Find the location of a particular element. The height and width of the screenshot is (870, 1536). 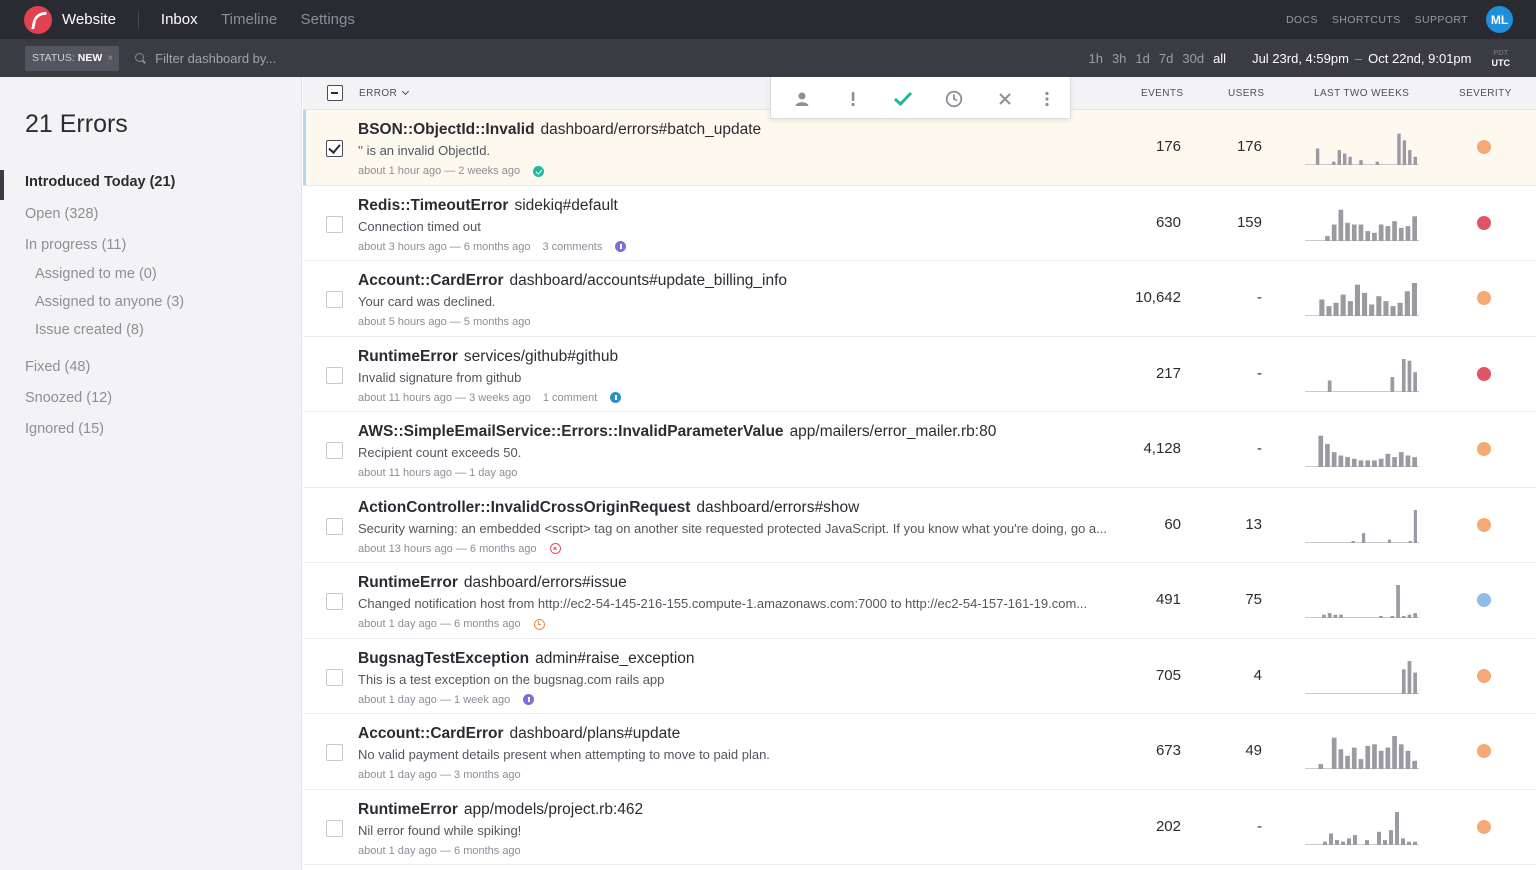

sidebar-item-assigned-to-anyone: Assigned to anyone (3) is located at coordinates (109, 302).